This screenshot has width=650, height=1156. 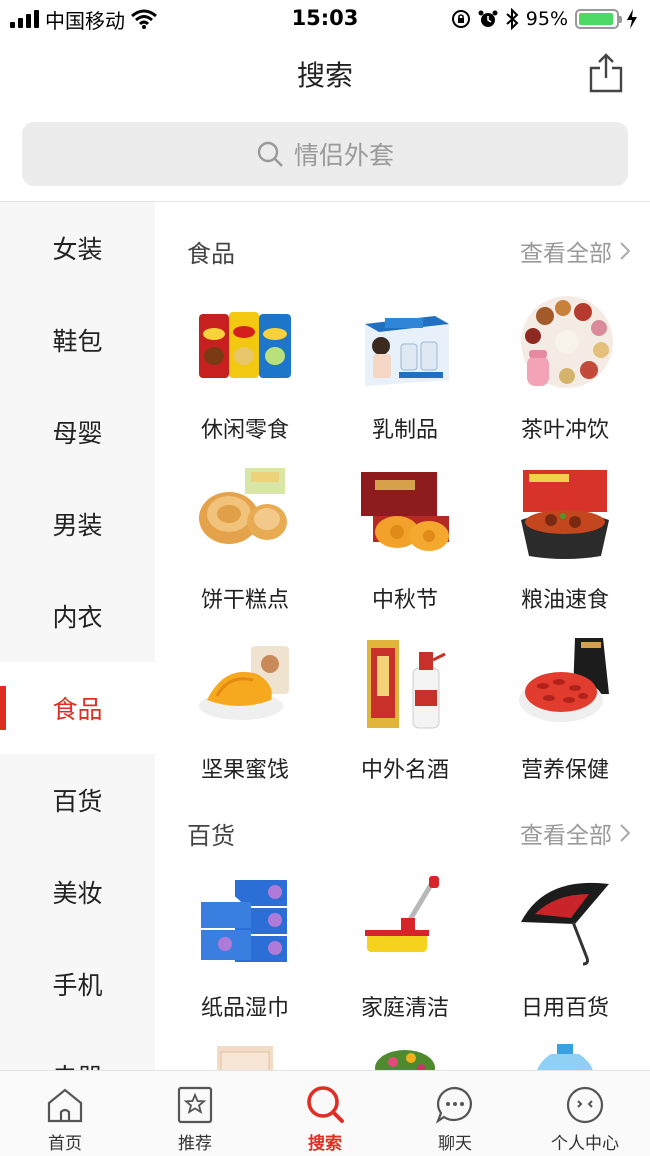 I want to click on tab-label: 推荐, so click(x=195, y=1144).